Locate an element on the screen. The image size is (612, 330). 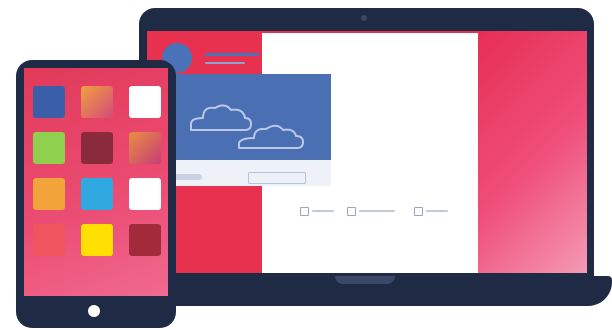
like-icon is located at coordinates (304, 211).